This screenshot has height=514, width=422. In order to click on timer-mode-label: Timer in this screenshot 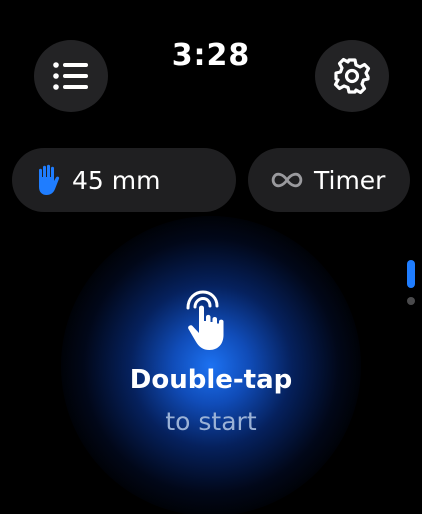, I will do `click(350, 180)`.